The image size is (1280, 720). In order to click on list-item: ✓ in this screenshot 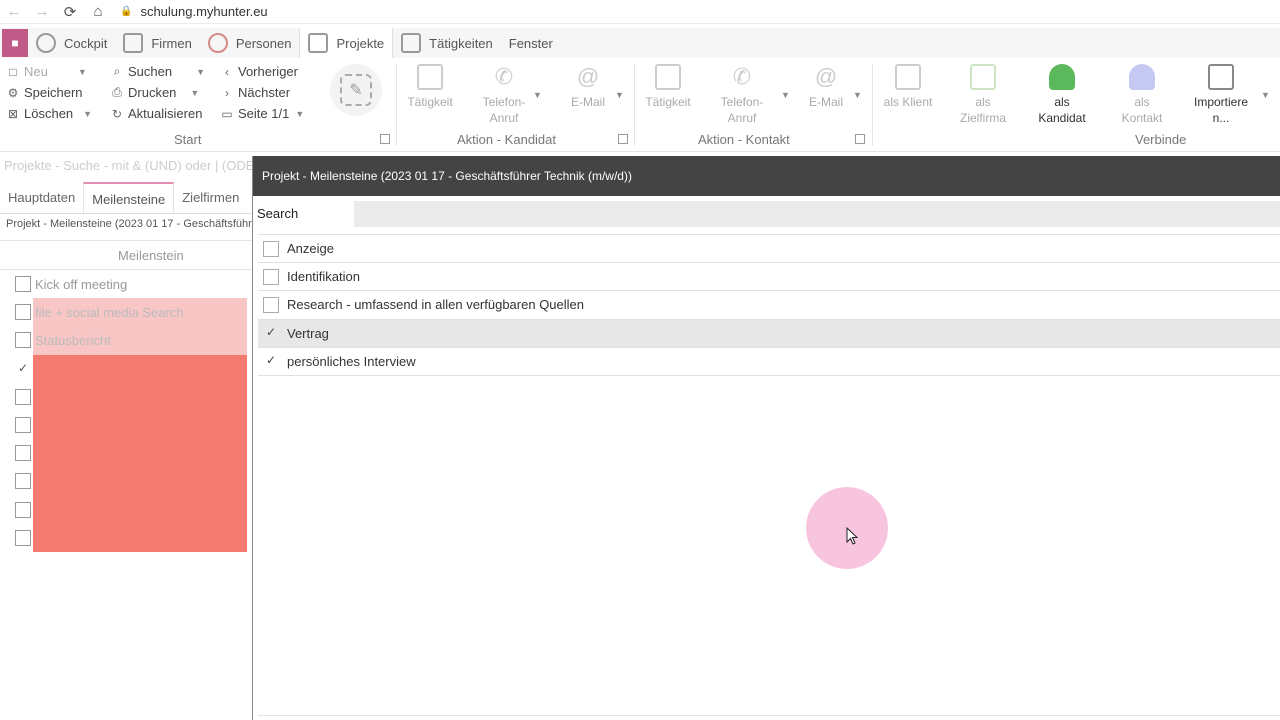, I will do `click(126, 368)`.